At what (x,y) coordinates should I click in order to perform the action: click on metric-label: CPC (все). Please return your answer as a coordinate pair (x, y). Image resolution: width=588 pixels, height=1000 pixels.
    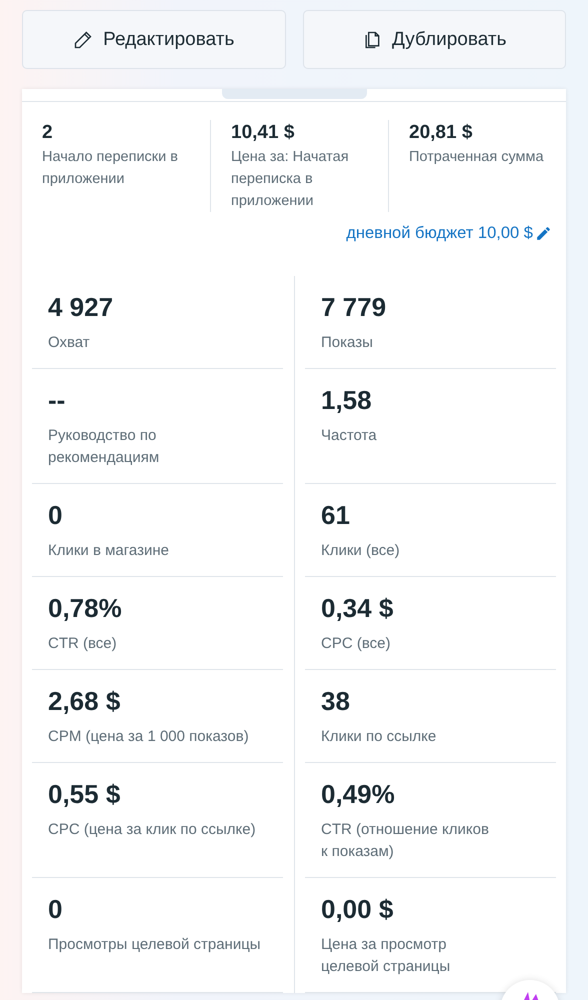
    Looking at the image, I should click on (356, 644).